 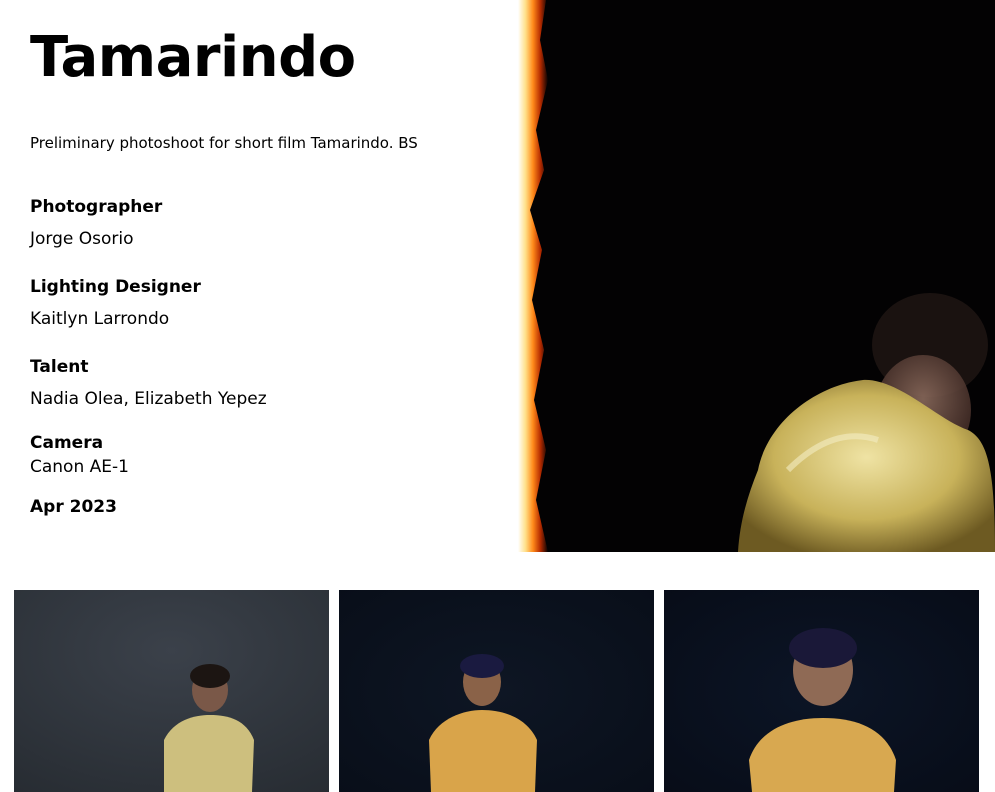 I want to click on page-title: Tamarindo, so click(x=193, y=57).